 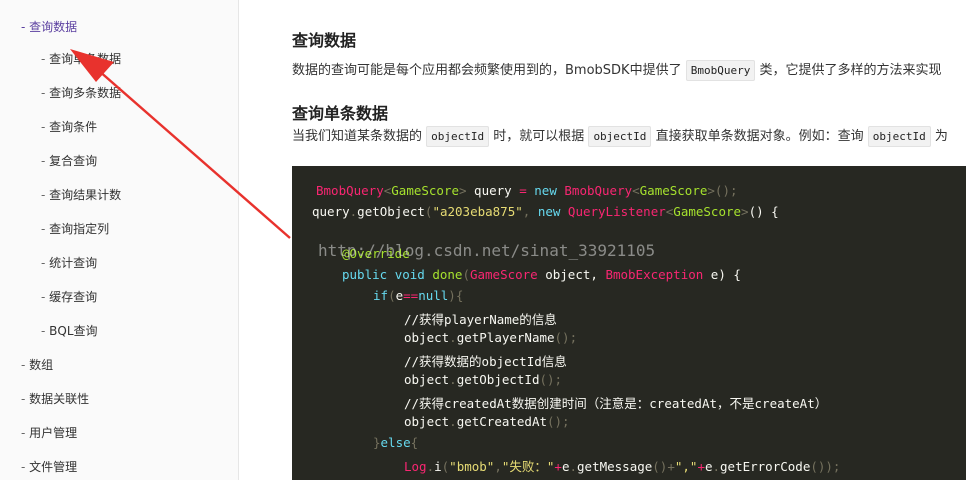 What do you see at coordinates (79, 229) in the screenshot?
I see `sidebar-item-label: 查询指定列` at bounding box center [79, 229].